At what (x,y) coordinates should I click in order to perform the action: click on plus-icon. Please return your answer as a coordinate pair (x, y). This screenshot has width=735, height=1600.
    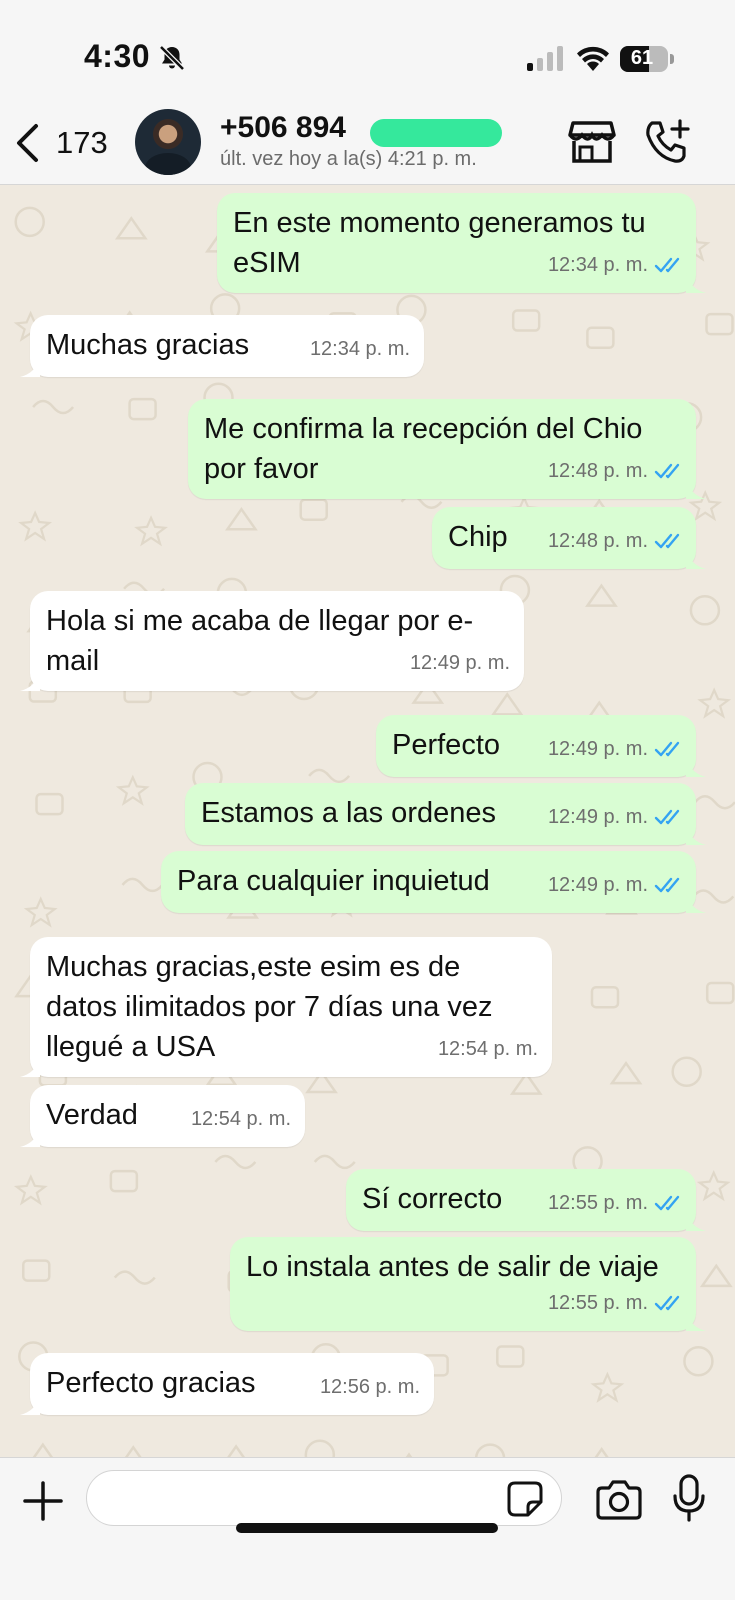
    Looking at the image, I should click on (43, 1501).